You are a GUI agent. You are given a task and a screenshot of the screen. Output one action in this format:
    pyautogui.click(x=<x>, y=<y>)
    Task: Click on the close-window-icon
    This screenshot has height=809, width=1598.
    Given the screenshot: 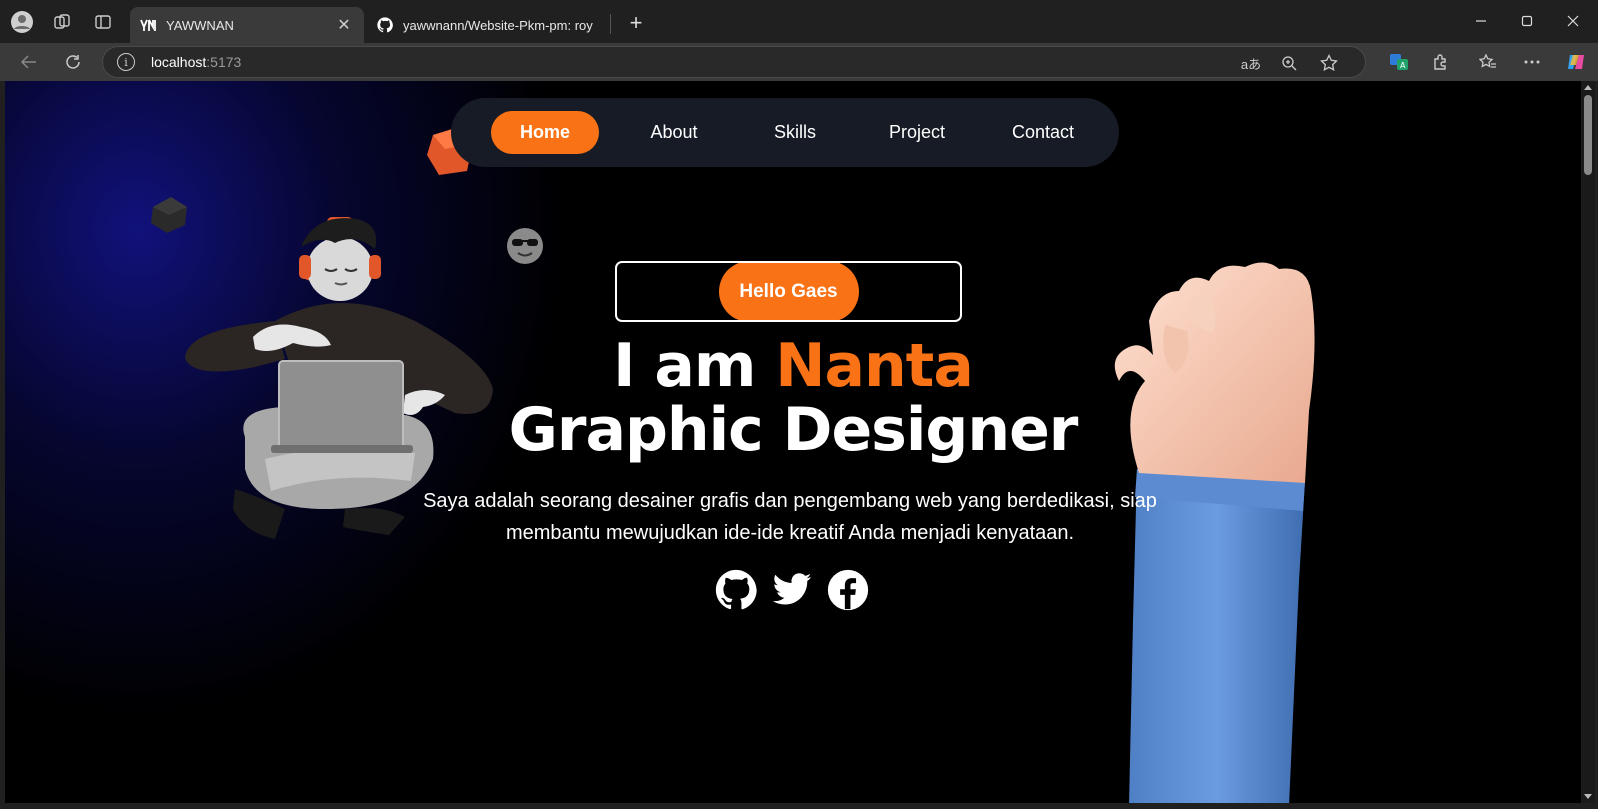 What is the action you would take?
    pyautogui.click(x=1573, y=21)
    